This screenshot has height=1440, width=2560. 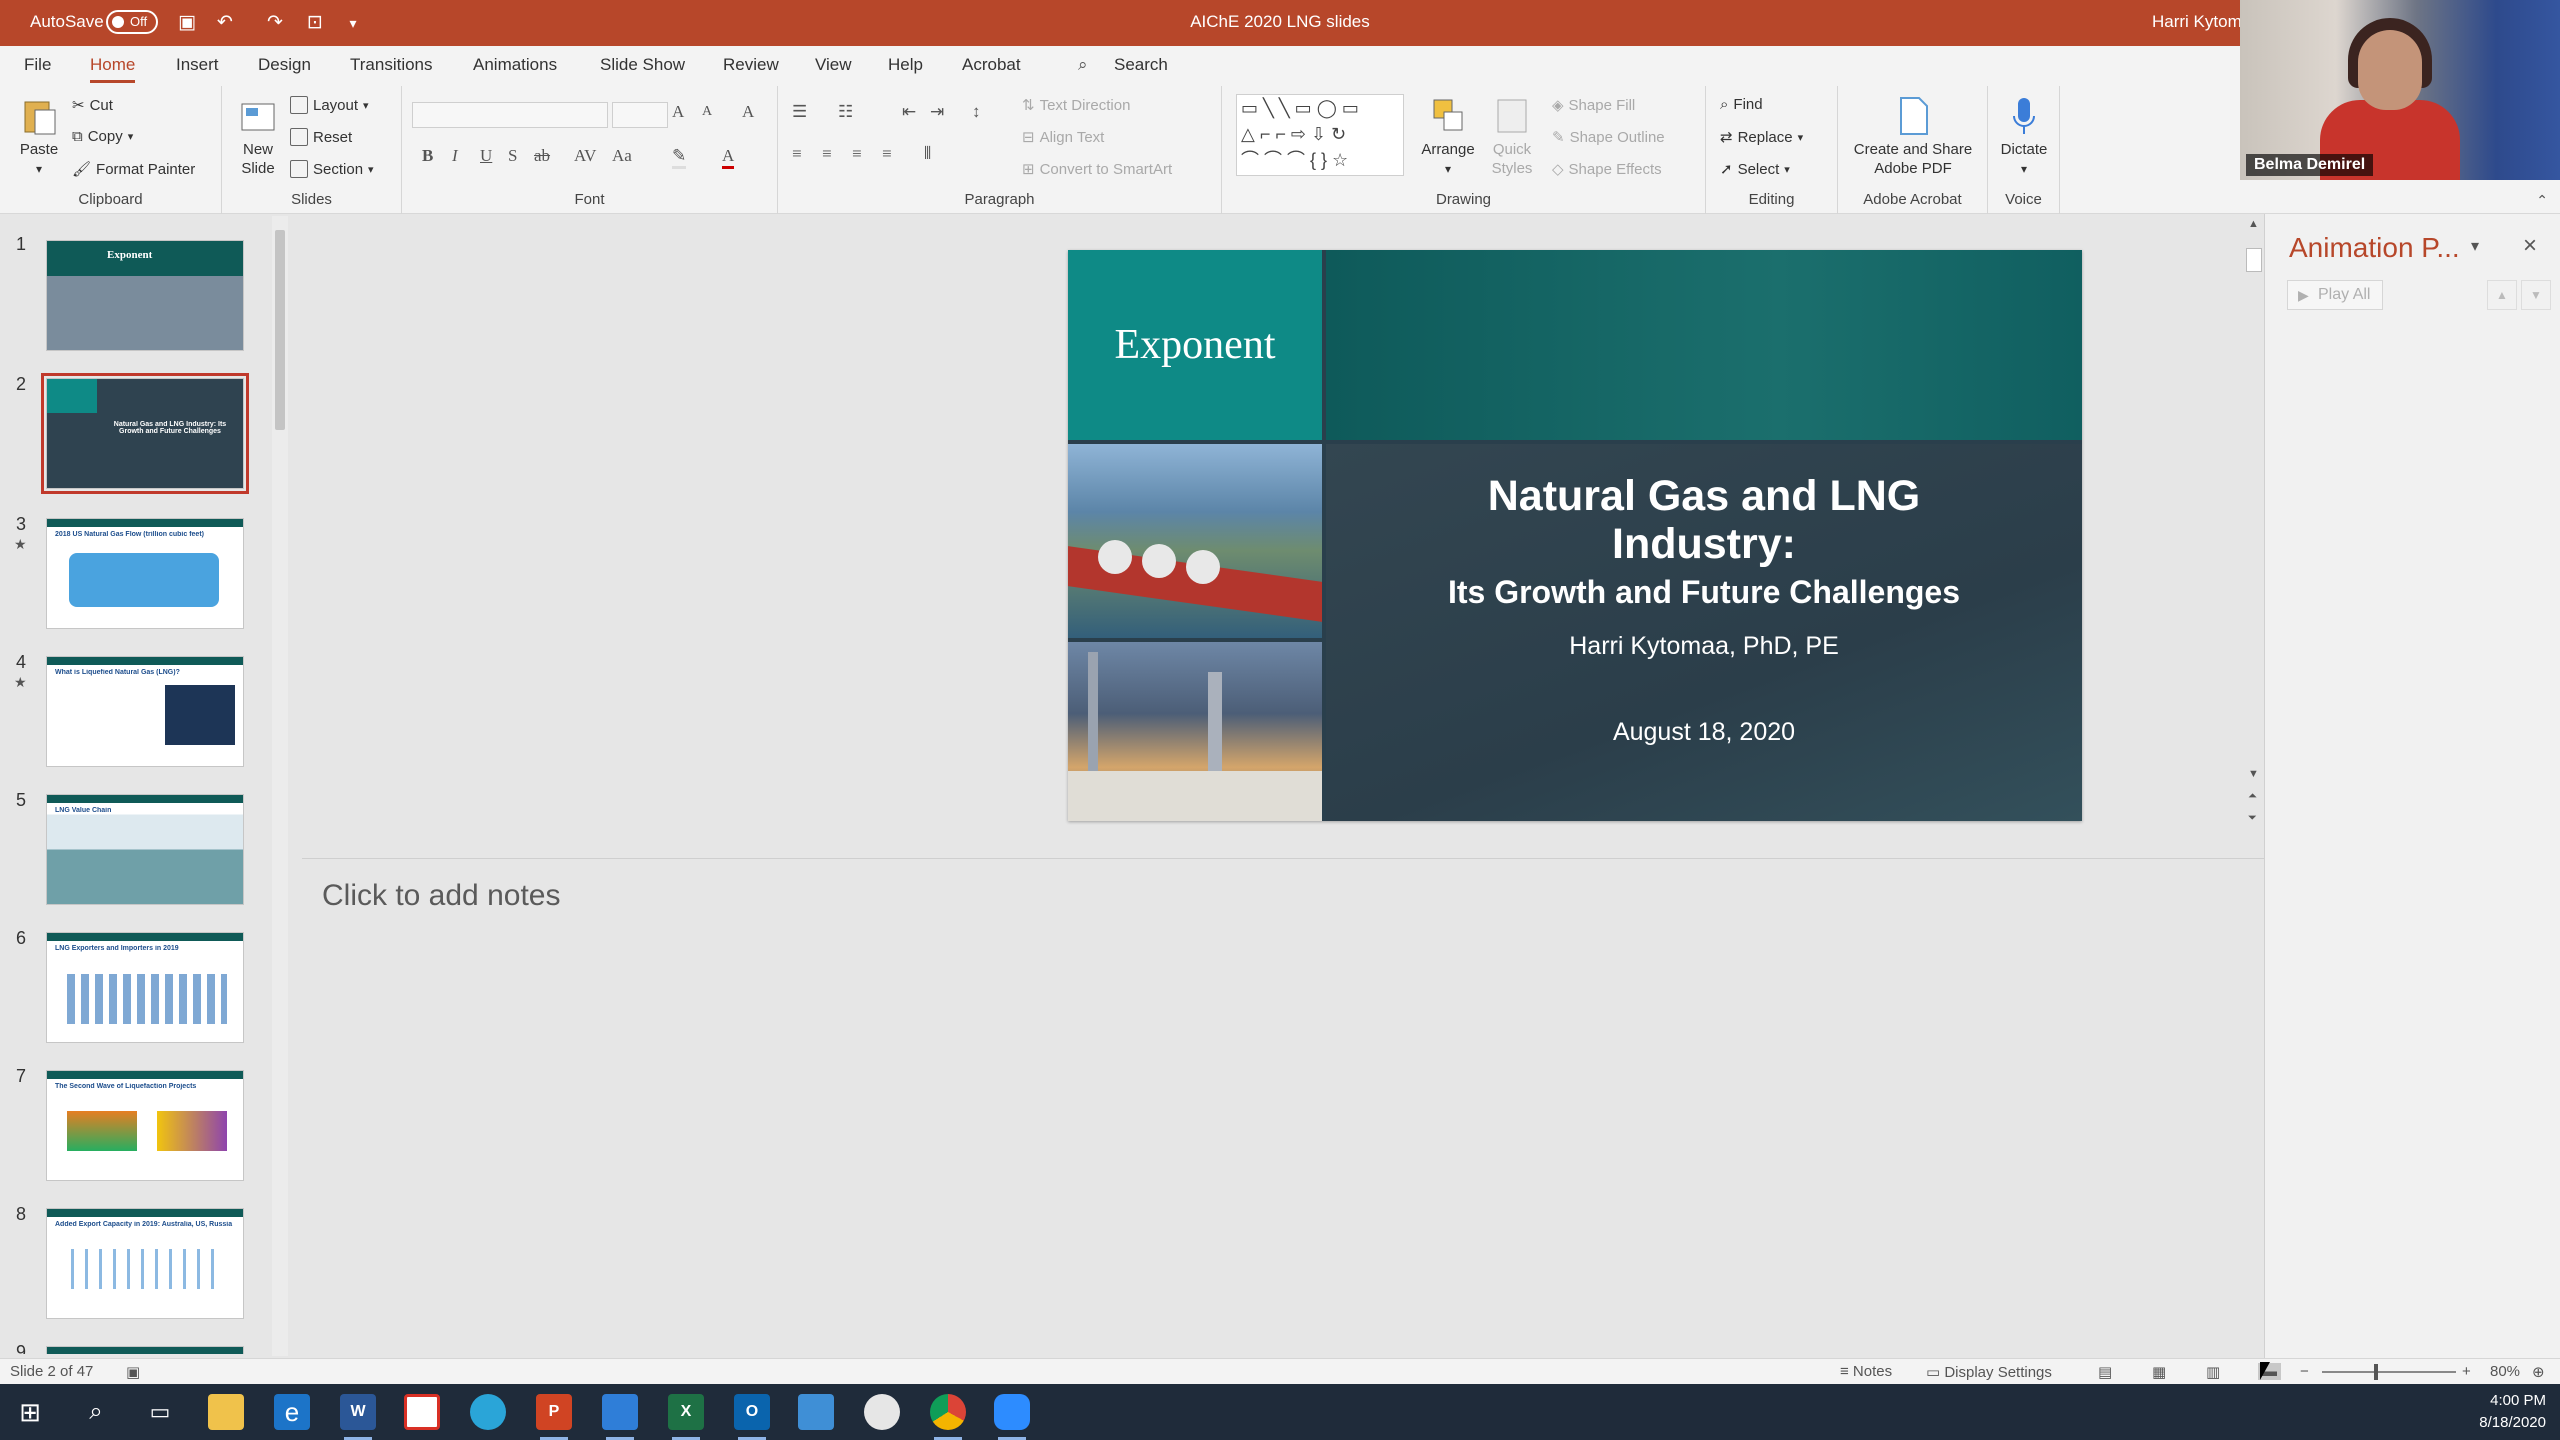 What do you see at coordinates (2253, 774) in the screenshot?
I see `scroll-down-icon: ▼` at bounding box center [2253, 774].